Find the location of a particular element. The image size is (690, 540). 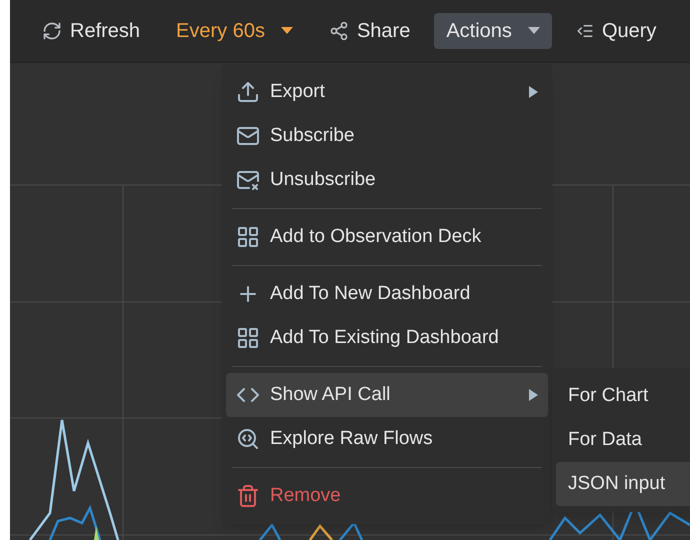

share-button: Share is located at coordinates (369, 31).